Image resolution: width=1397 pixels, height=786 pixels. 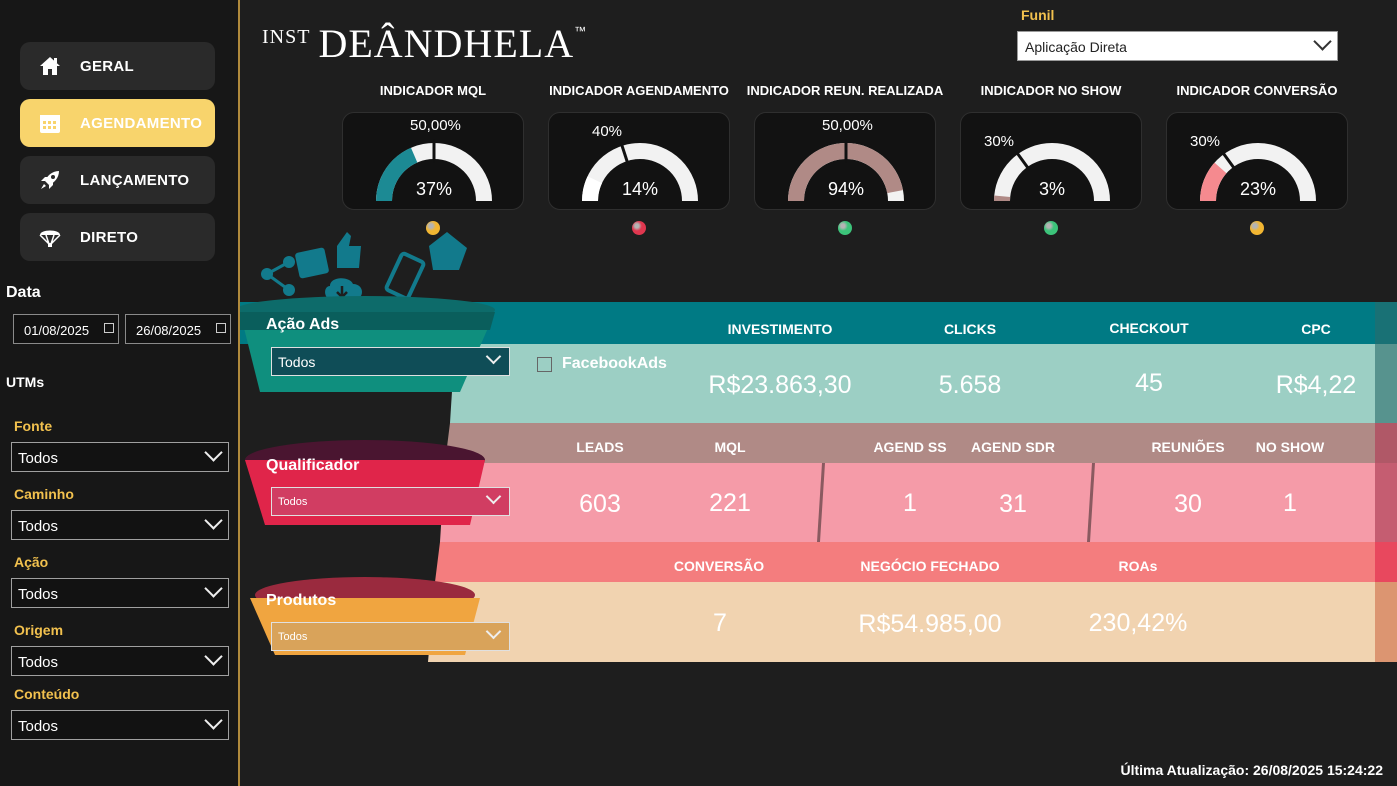 What do you see at coordinates (286, 37) in the screenshot?
I see `logo-prefix: INST` at bounding box center [286, 37].